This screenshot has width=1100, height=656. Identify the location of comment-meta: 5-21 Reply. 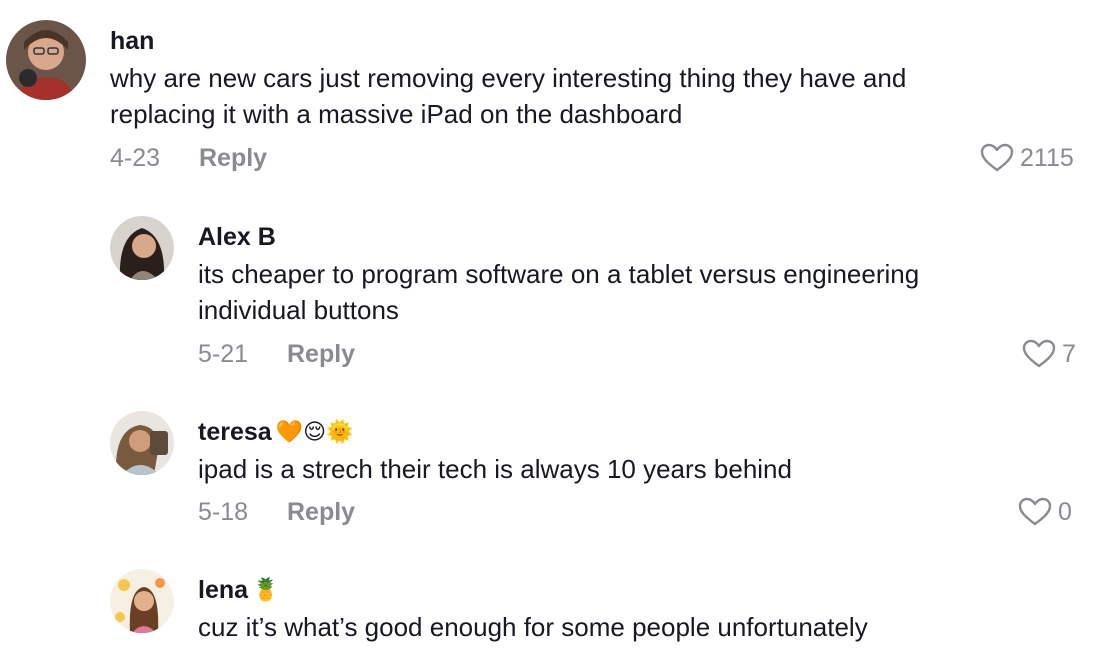
(276, 354).